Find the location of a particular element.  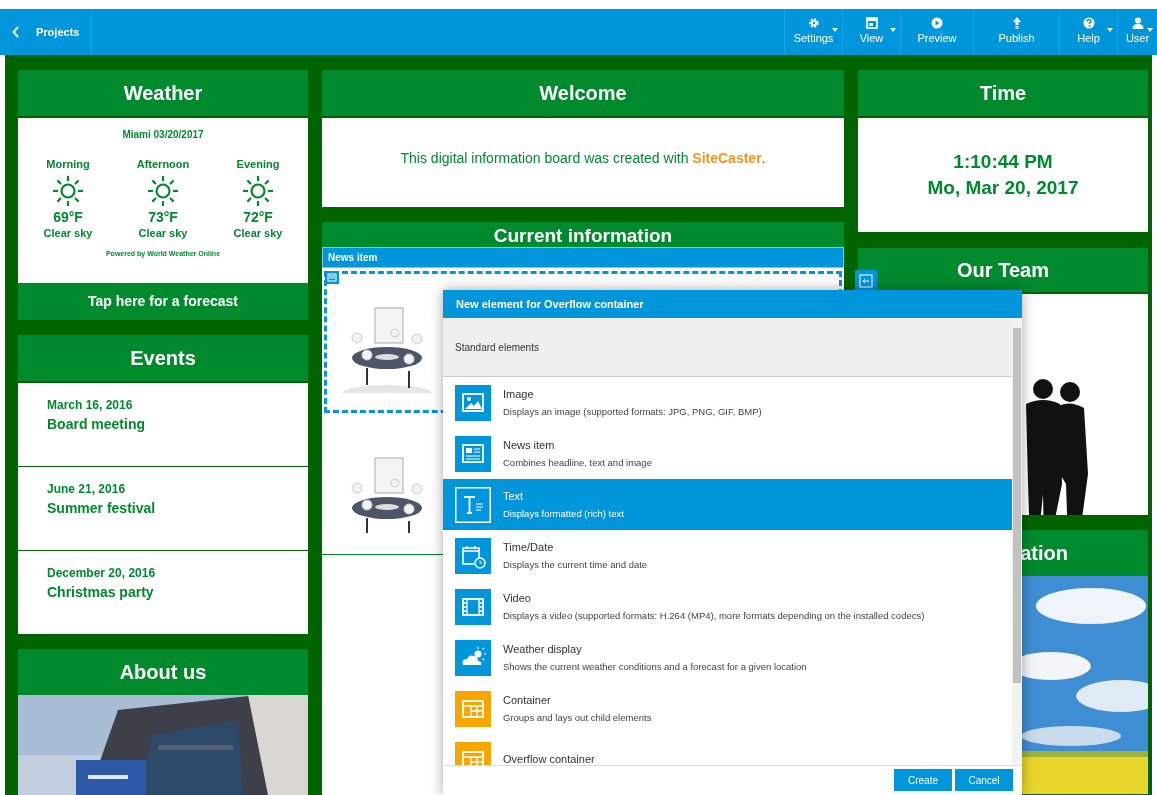

window-icon is located at coordinates (871, 23).